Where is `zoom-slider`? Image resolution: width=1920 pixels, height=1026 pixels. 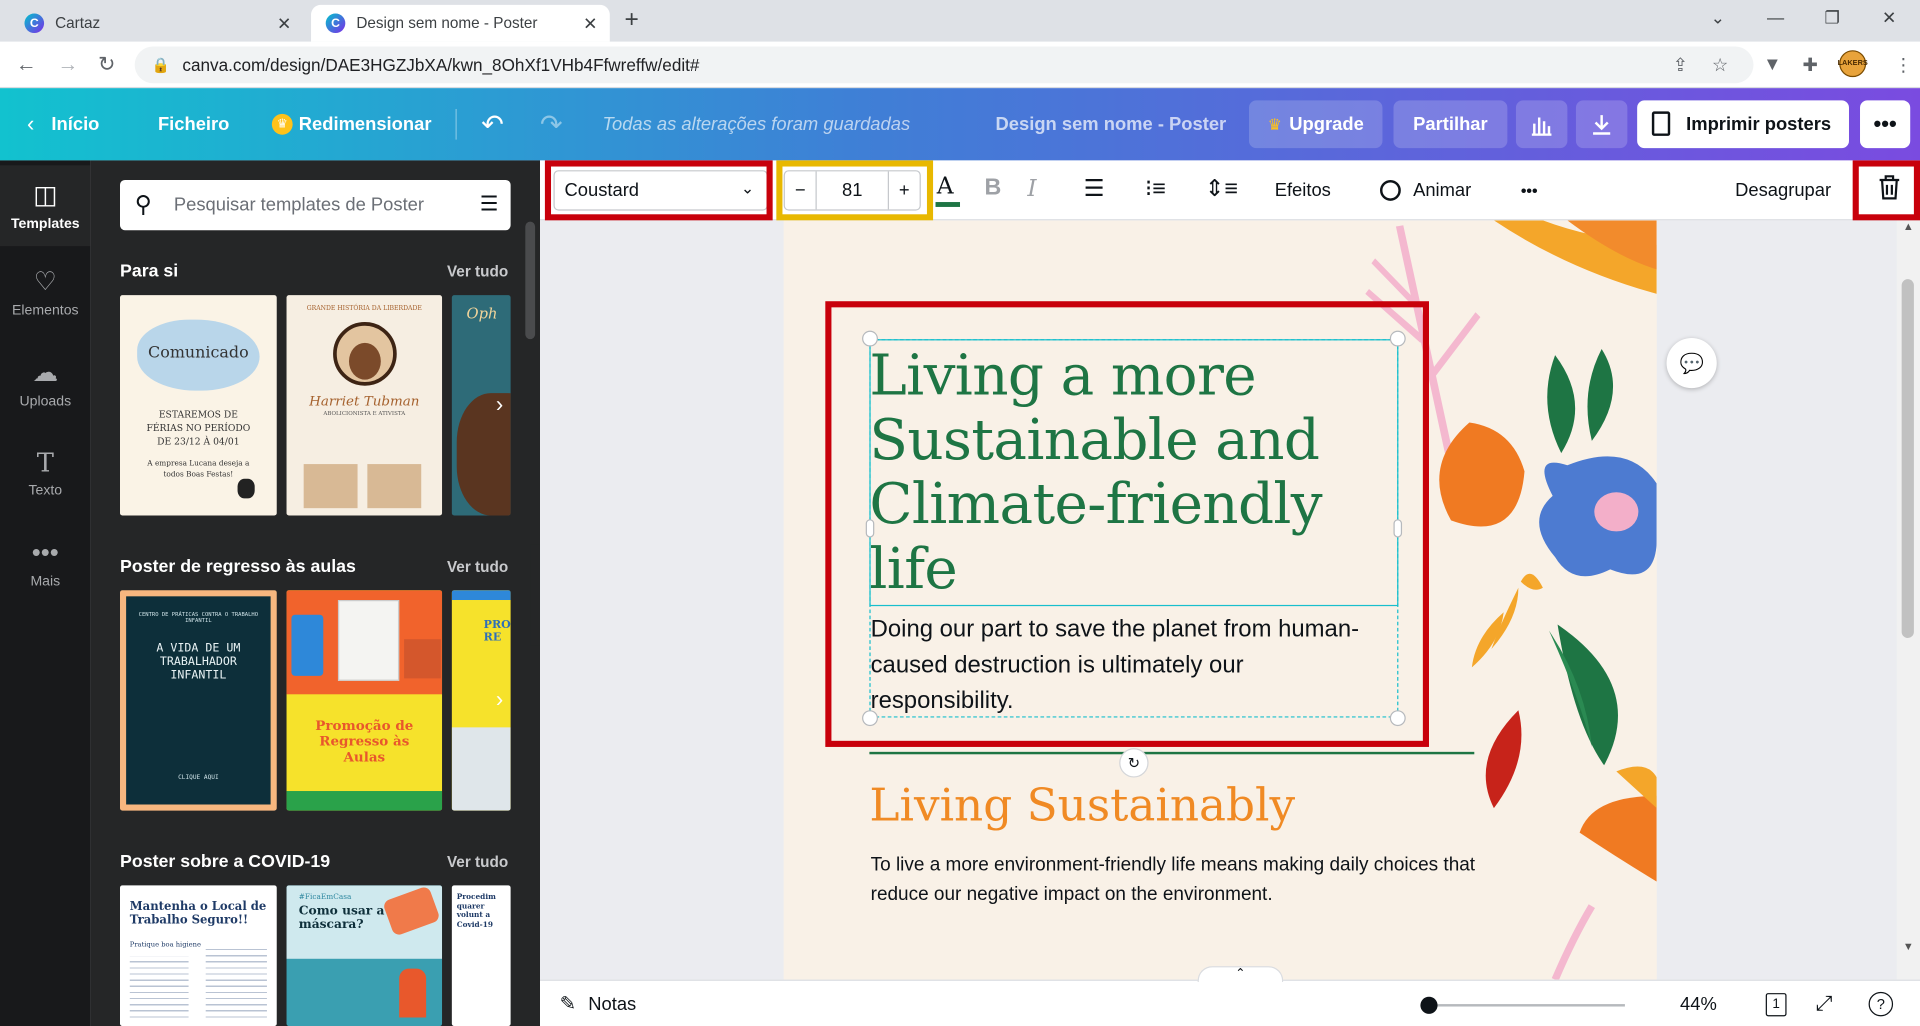 zoom-slider is located at coordinates (1522, 1005).